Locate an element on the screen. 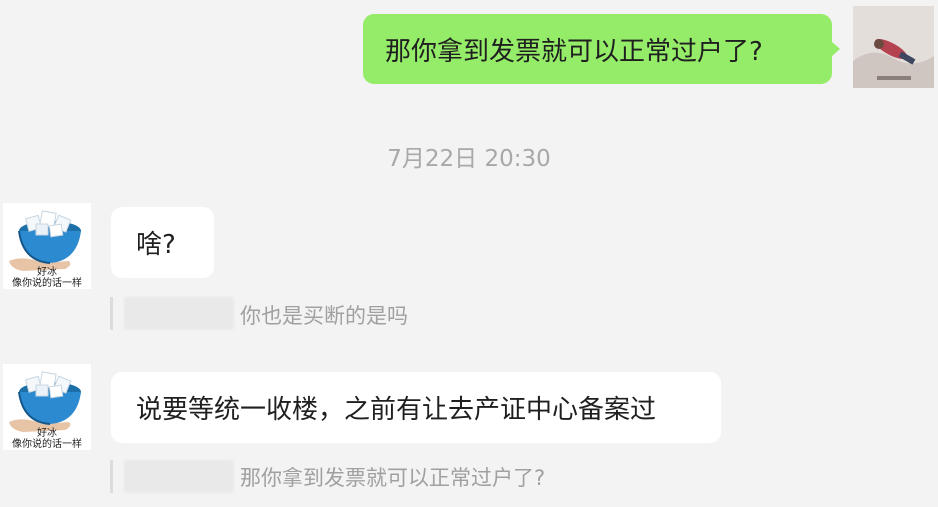 The image size is (938, 507). quote-text: 那你拿到发票就可以正常过户了? is located at coordinates (393, 478).